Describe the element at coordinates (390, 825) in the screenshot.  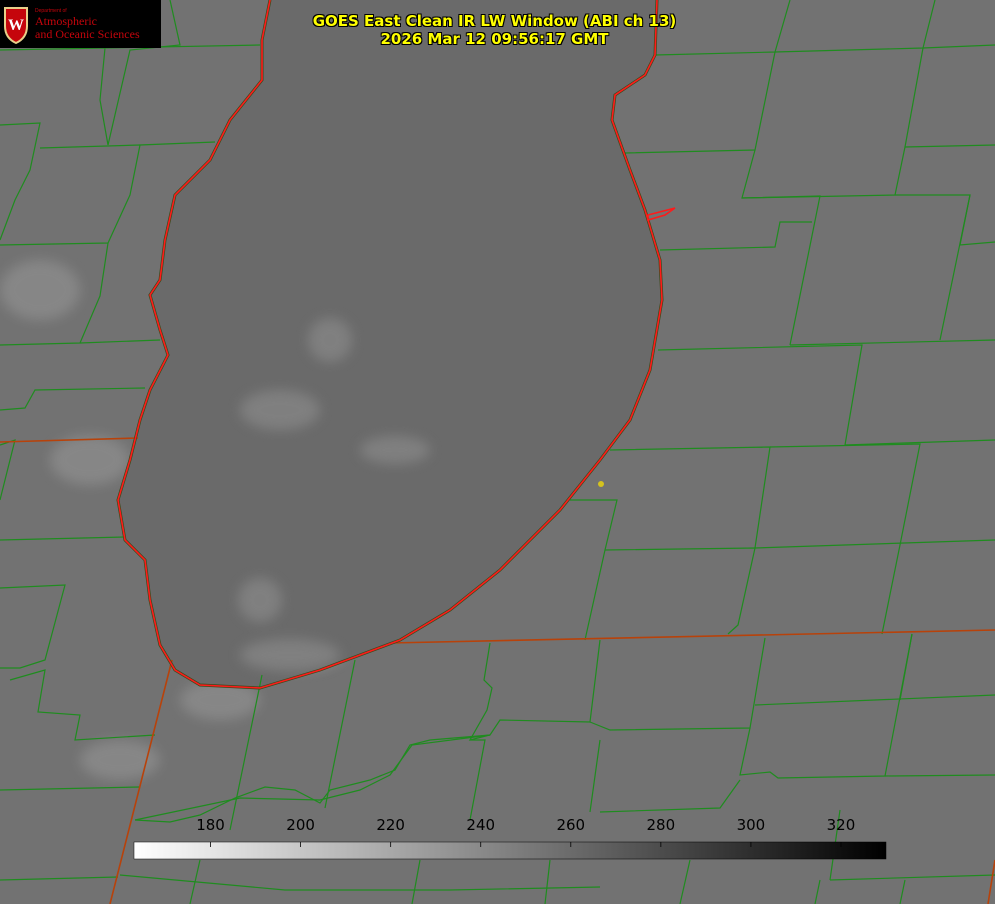
I see `colorbar-tick-label: 220` at that location.